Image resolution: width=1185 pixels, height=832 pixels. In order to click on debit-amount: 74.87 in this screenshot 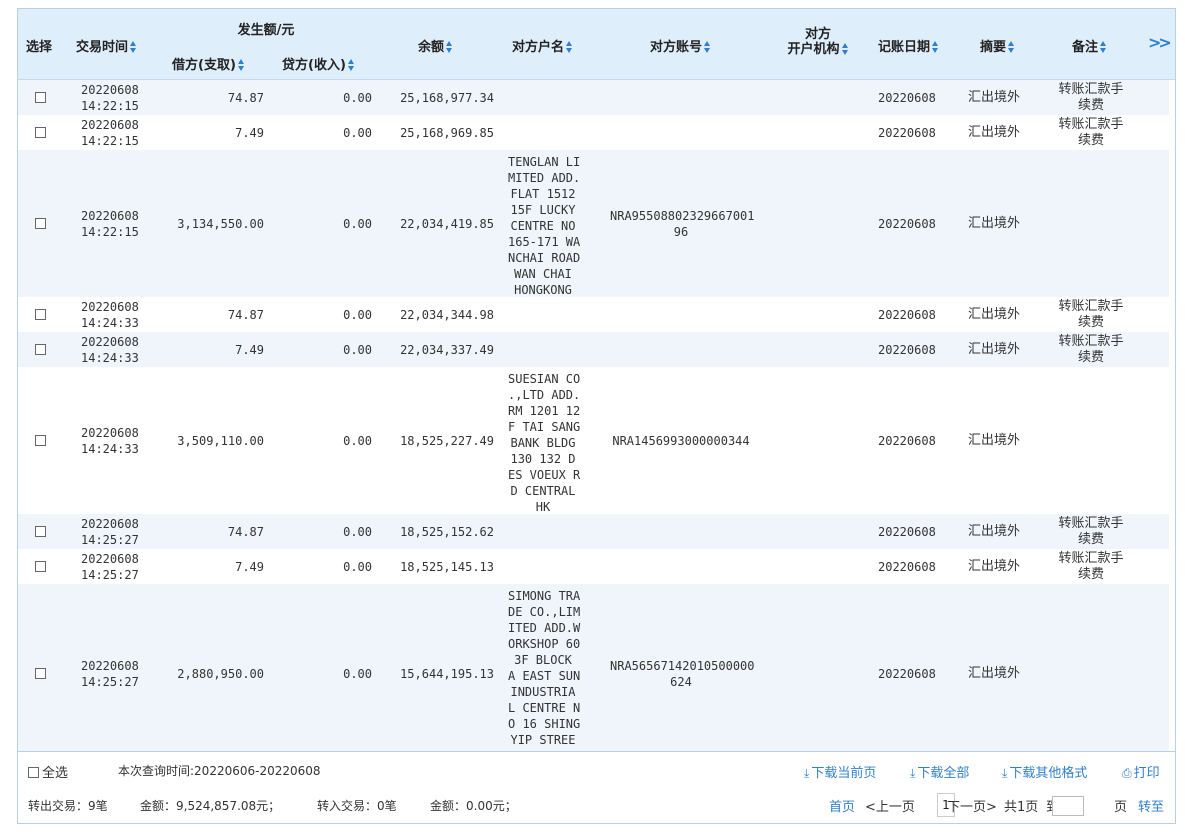, I will do `click(245, 314)`.